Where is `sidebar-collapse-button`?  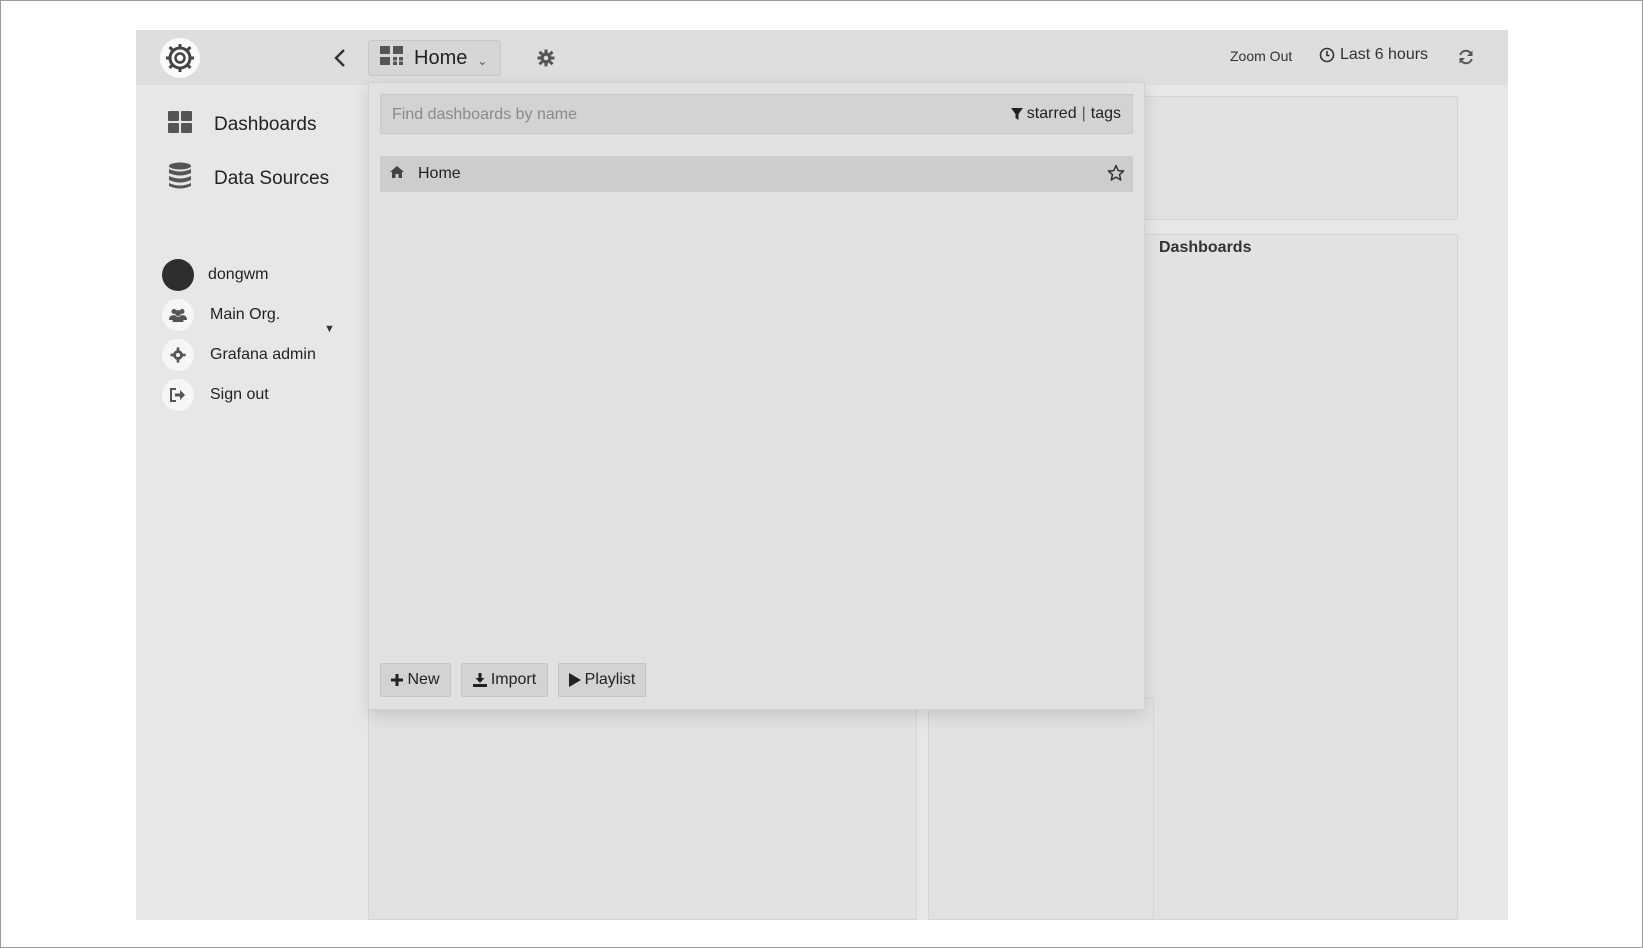 sidebar-collapse-button is located at coordinates (340, 58).